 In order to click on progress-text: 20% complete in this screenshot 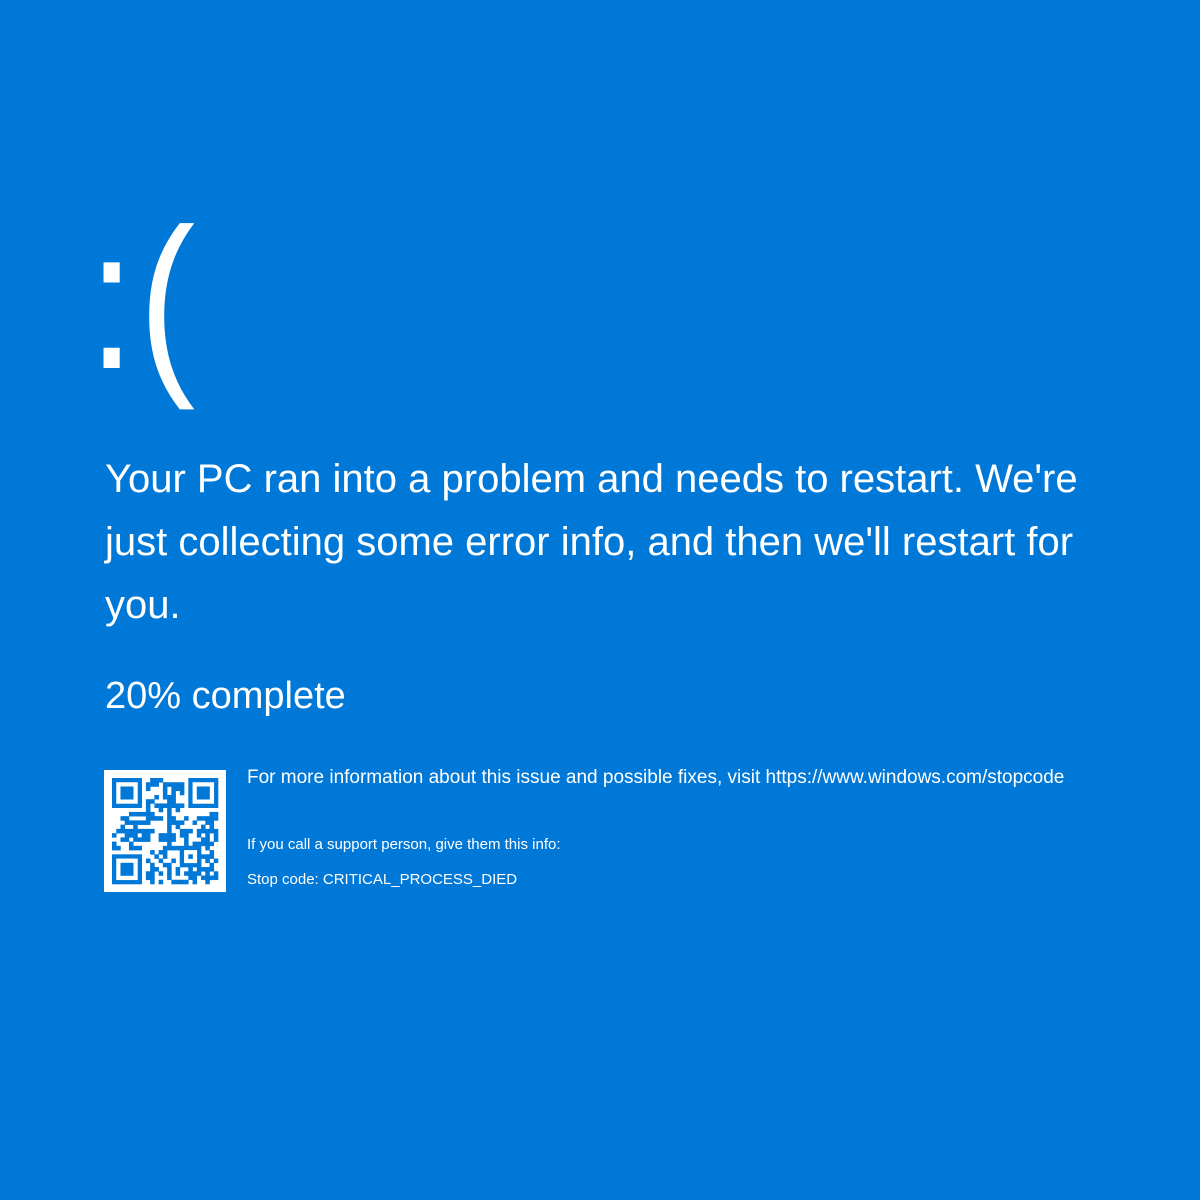, I will do `click(225, 696)`.